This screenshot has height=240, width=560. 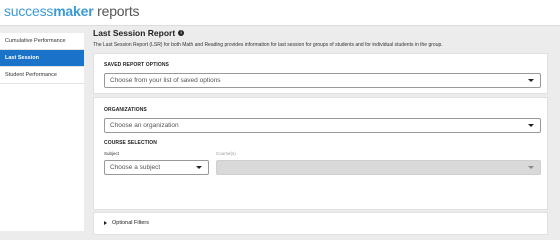 What do you see at coordinates (130, 143) in the screenshot?
I see `course-selection-label: COURSE SELECTION` at bounding box center [130, 143].